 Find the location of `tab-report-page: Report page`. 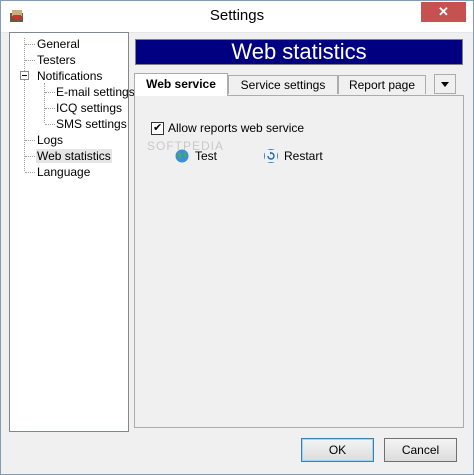

tab-report-page: Report page is located at coordinates (382, 84).